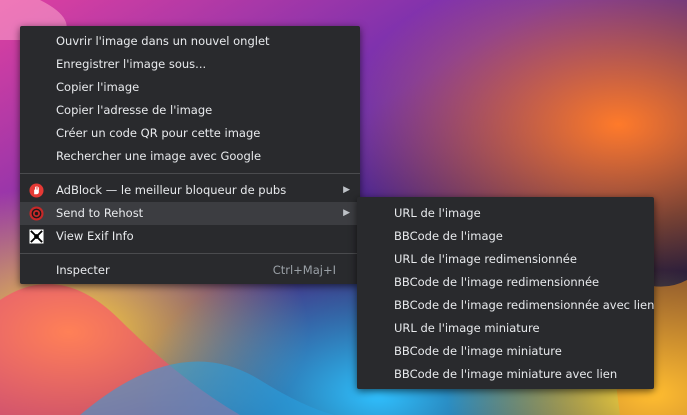 The image size is (687, 415). I want to click on menu-item-copy-image: Copier l'image, so click(190, 87).